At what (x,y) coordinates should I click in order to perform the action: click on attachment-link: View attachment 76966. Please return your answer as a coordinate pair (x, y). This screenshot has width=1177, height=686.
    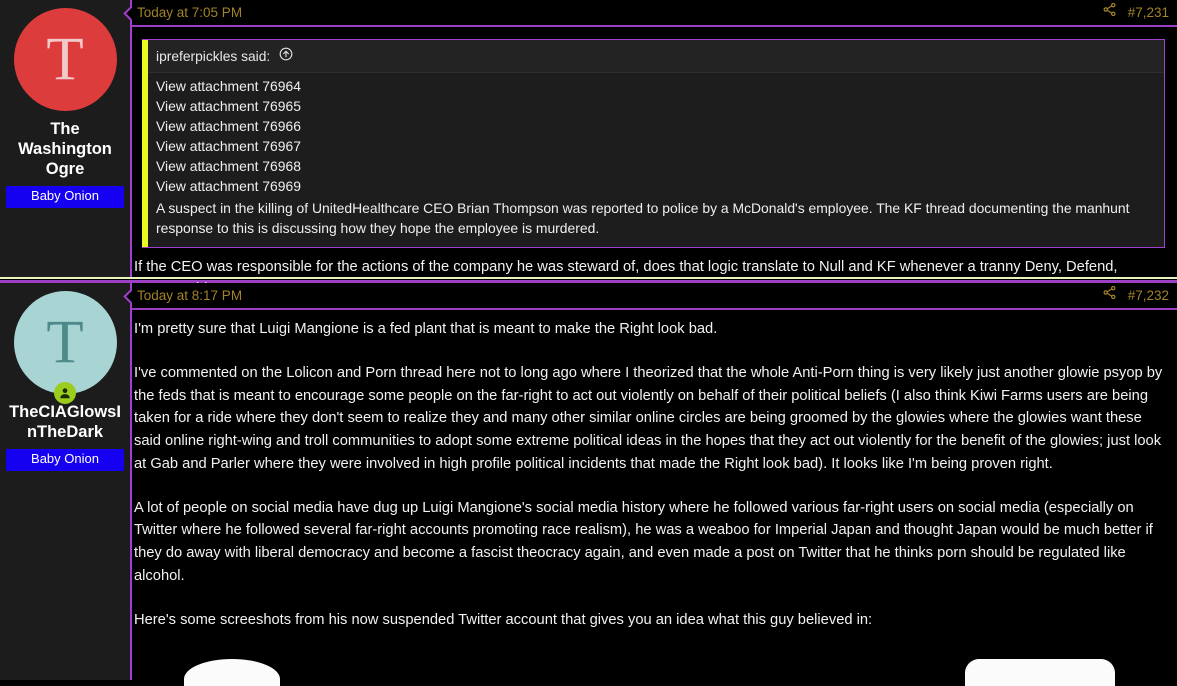
    Looking at the image, I should click on (656, 126).